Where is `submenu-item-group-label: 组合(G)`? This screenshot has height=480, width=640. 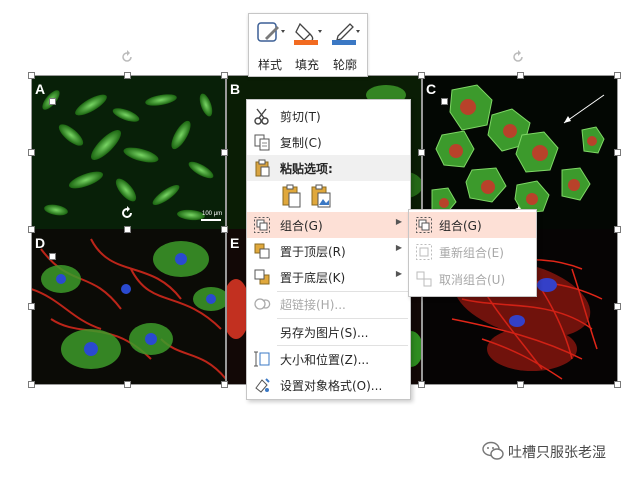
submenu-item-group-label: 组合(G) is located at coordinates (460, 226).